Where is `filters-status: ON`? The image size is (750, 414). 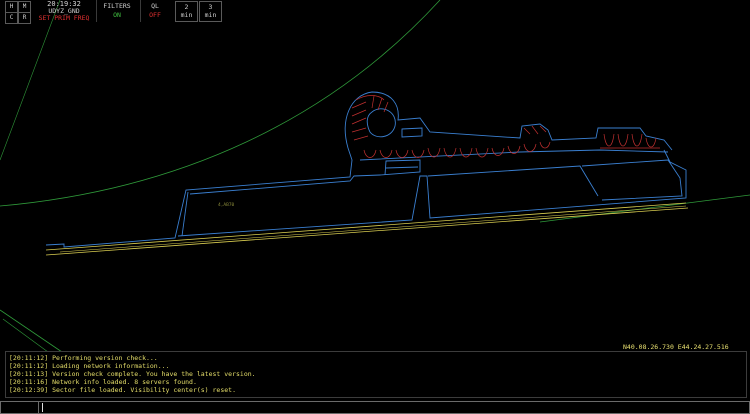 filters-status: ON is located at coordinates (117, 15).